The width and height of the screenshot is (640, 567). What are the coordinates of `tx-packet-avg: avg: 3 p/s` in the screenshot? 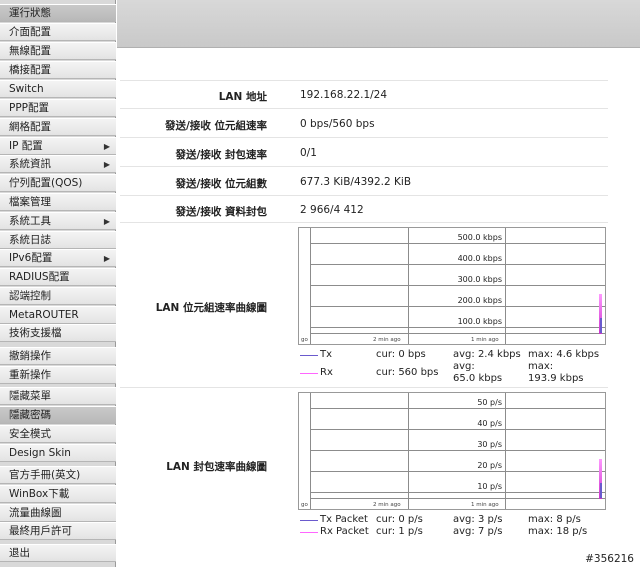 It's located at (478, 519).